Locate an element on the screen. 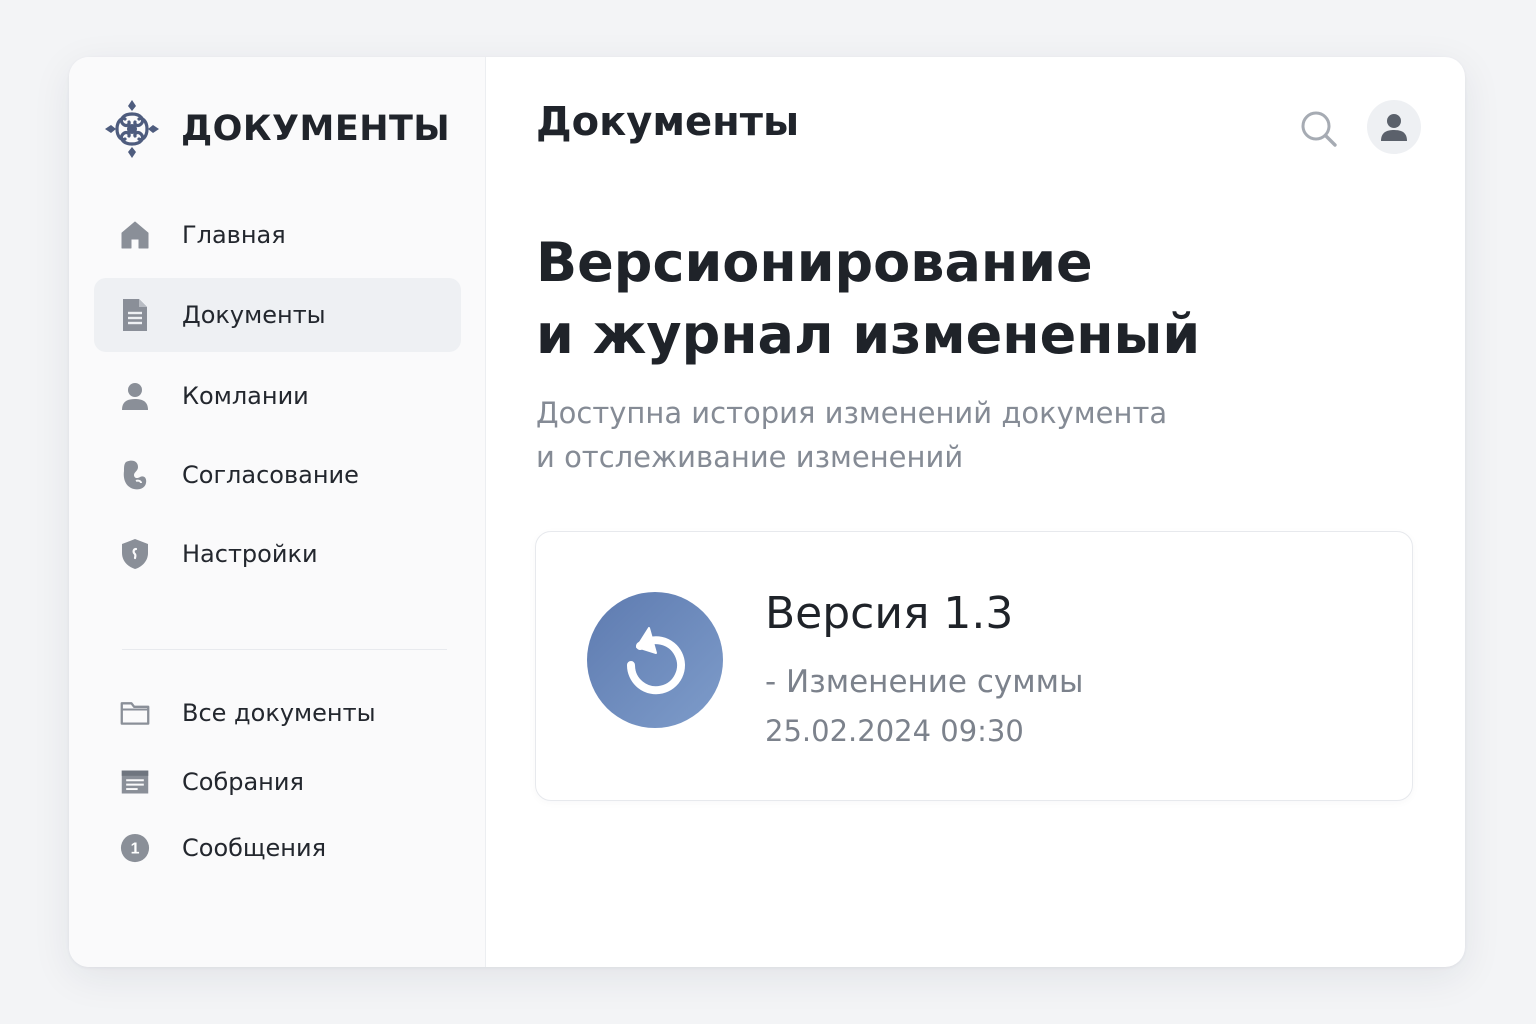 The height and width of the screenshot is (1024, 1536). search-icon is located at coordinates (1319, 129).